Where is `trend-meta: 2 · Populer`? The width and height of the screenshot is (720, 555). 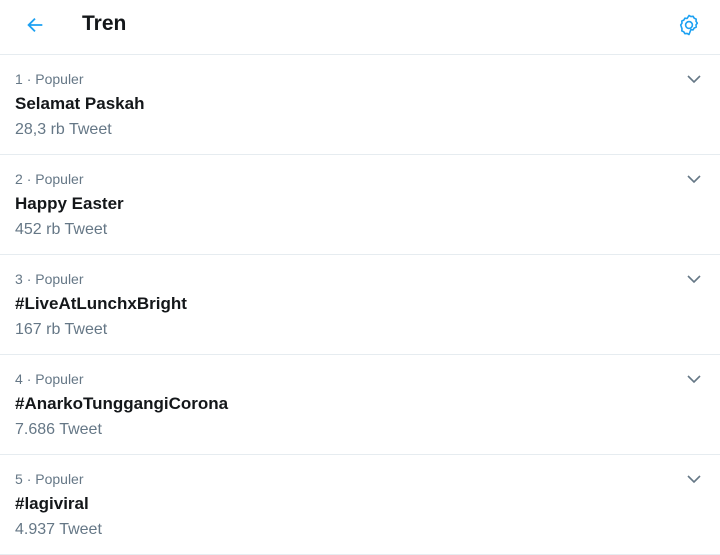 trend-meta: 2 · Populer is located at coordinates (49, 179).